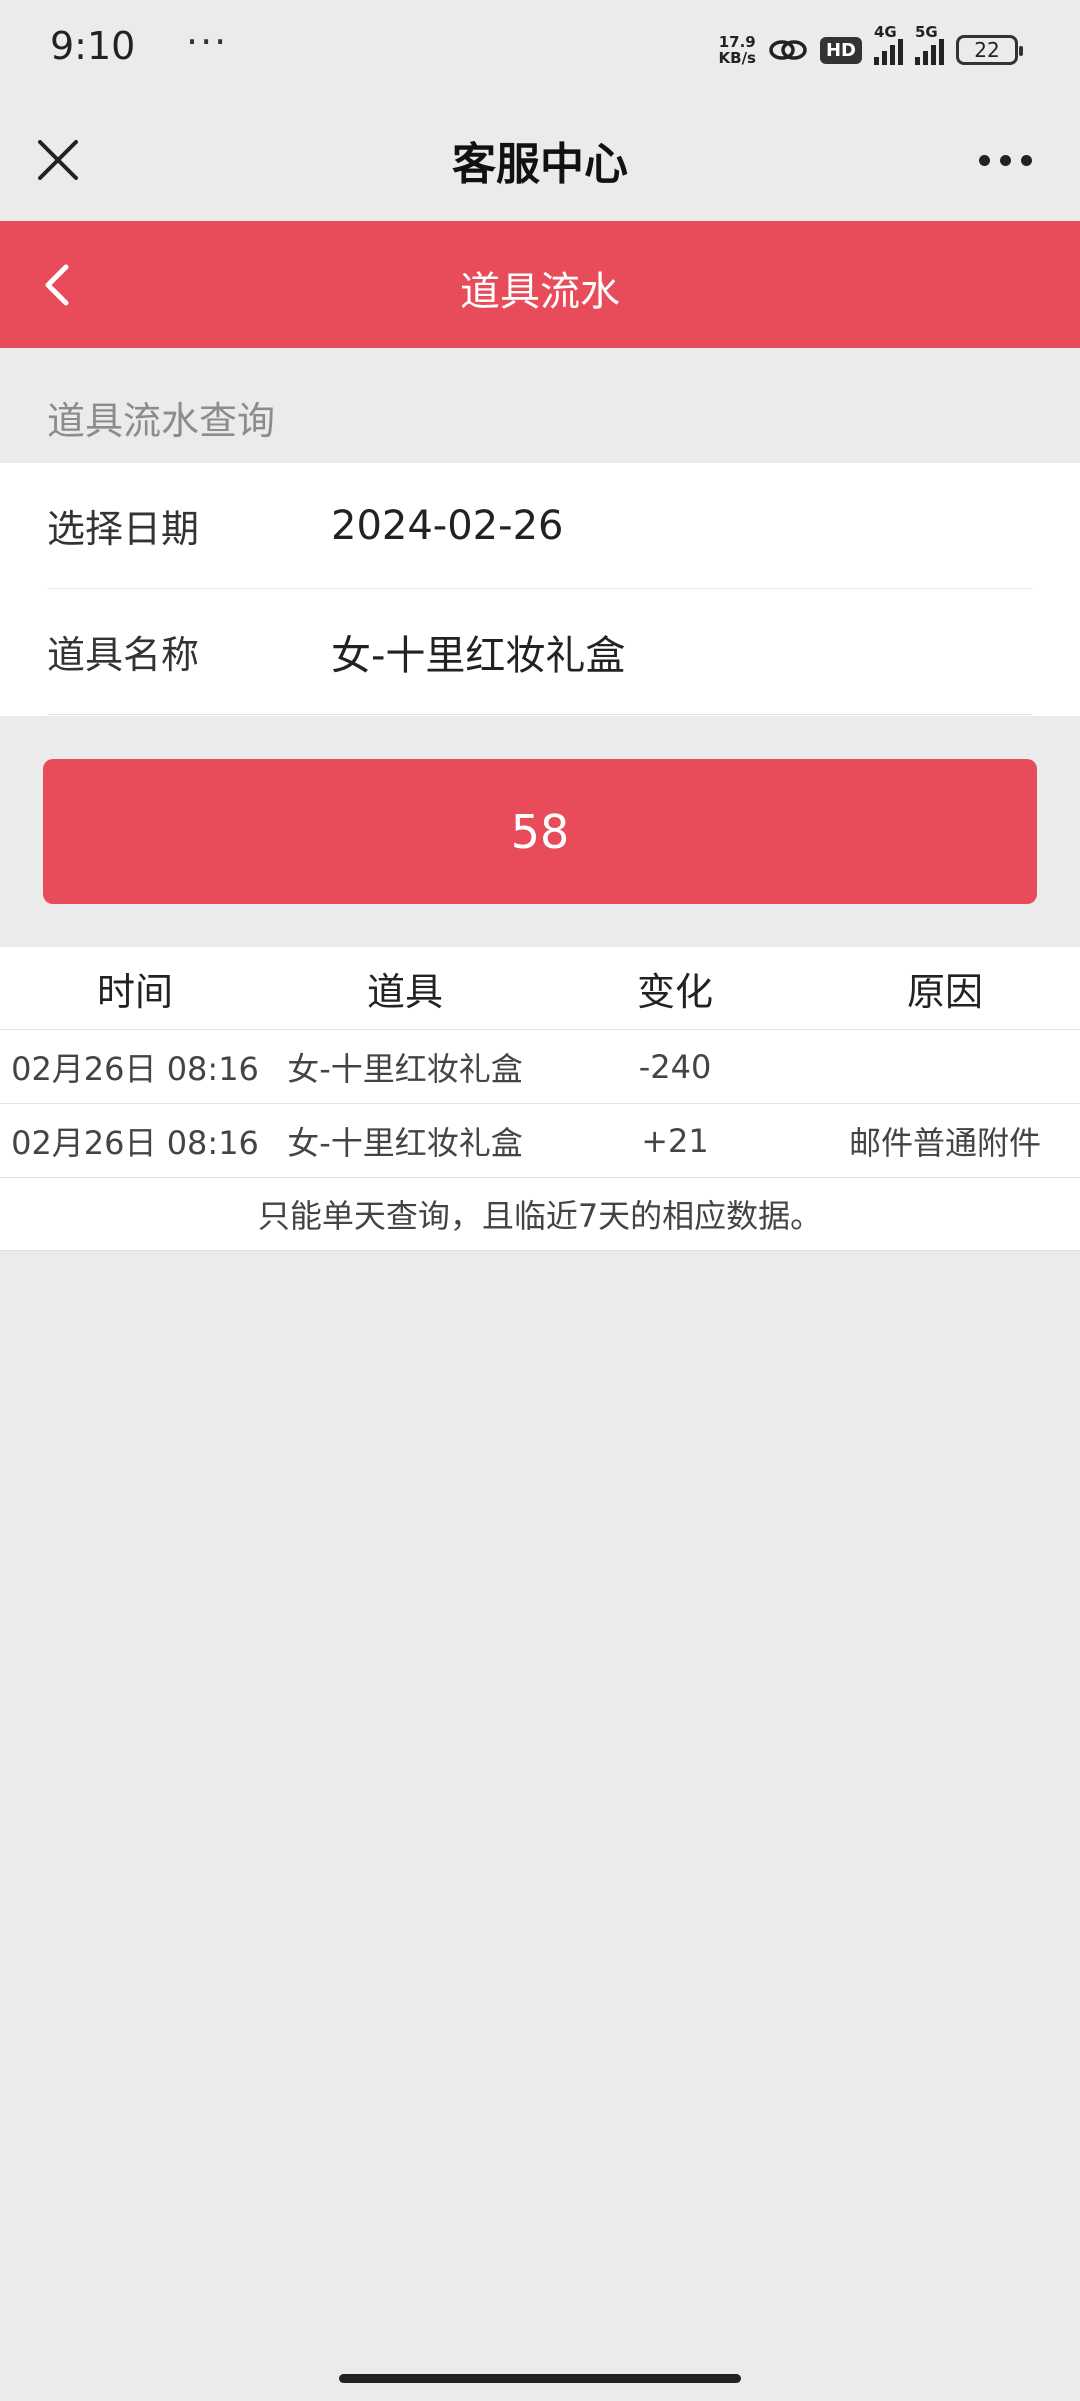 This screenshot has height=2401, width=1080. I want to click on battery-icon: 22, so click(989, 50).